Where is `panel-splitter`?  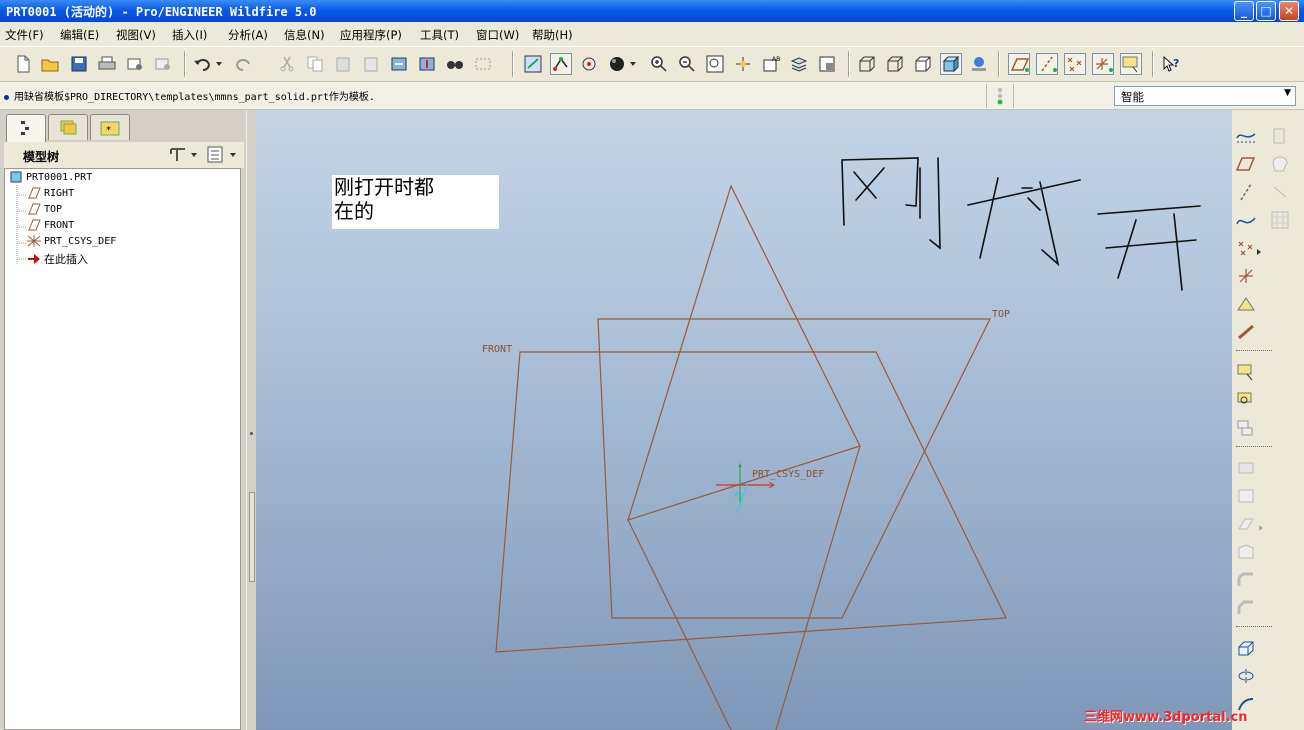 panel-splitter is located at coordinates (251, 420).